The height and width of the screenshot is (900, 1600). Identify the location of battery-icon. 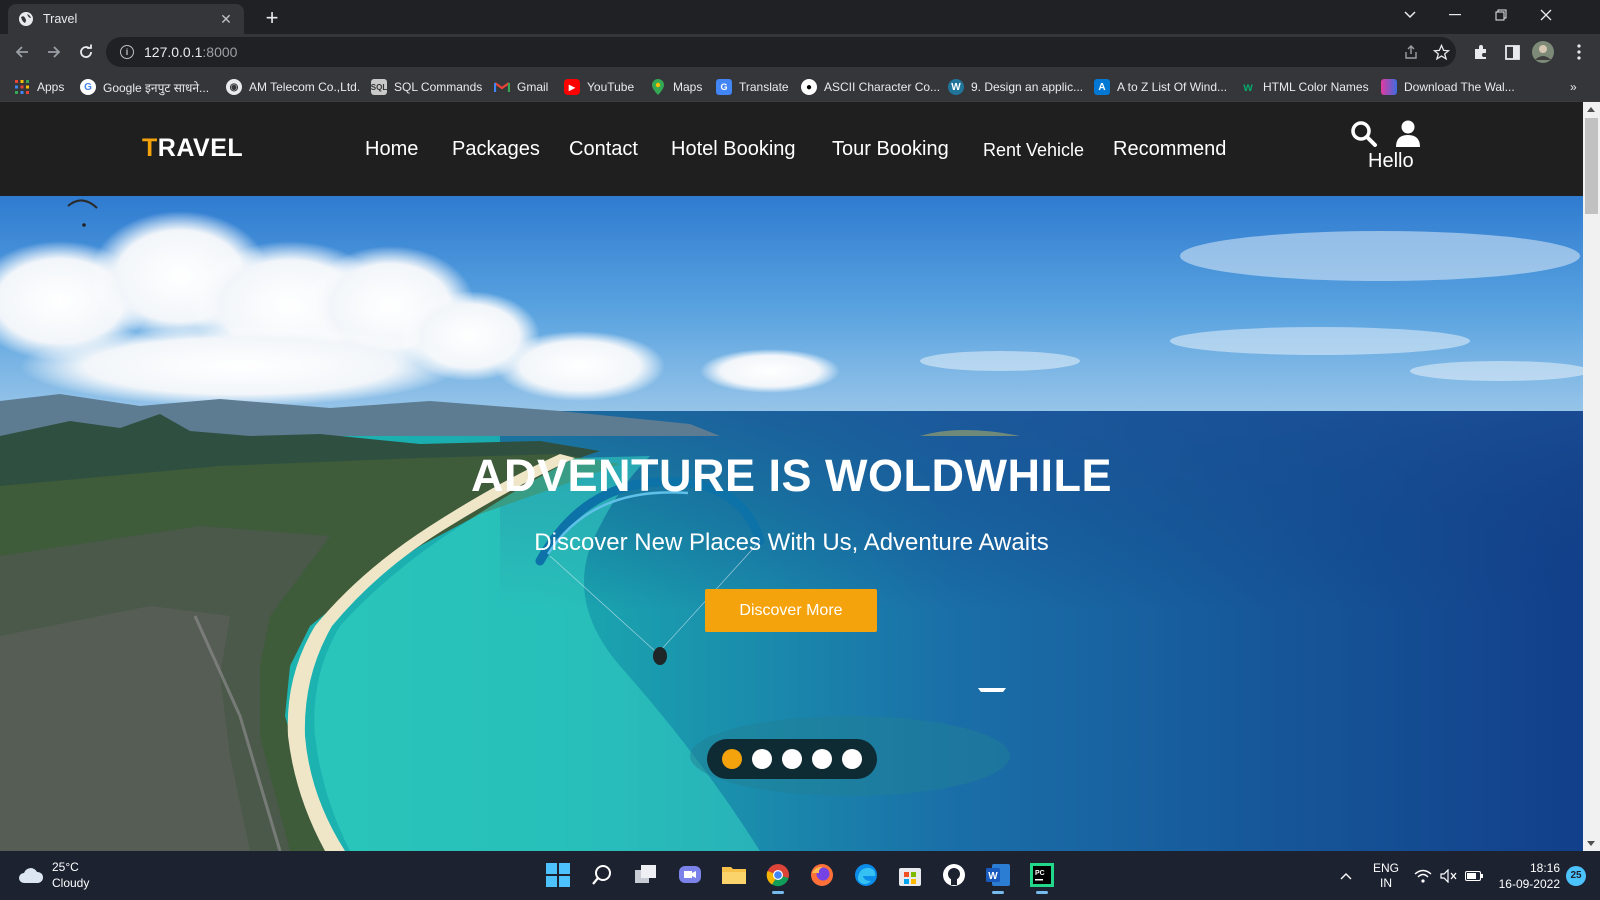
(1474, 875).